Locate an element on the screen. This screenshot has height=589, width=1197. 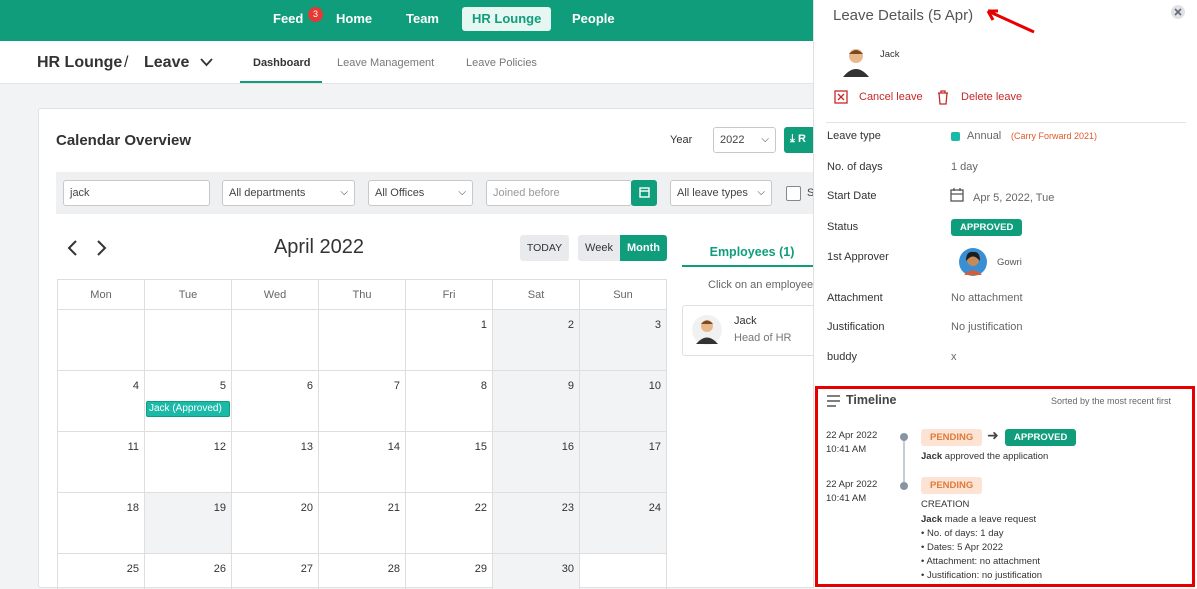
week-view-button: Week is located at coordinates (599, 248).